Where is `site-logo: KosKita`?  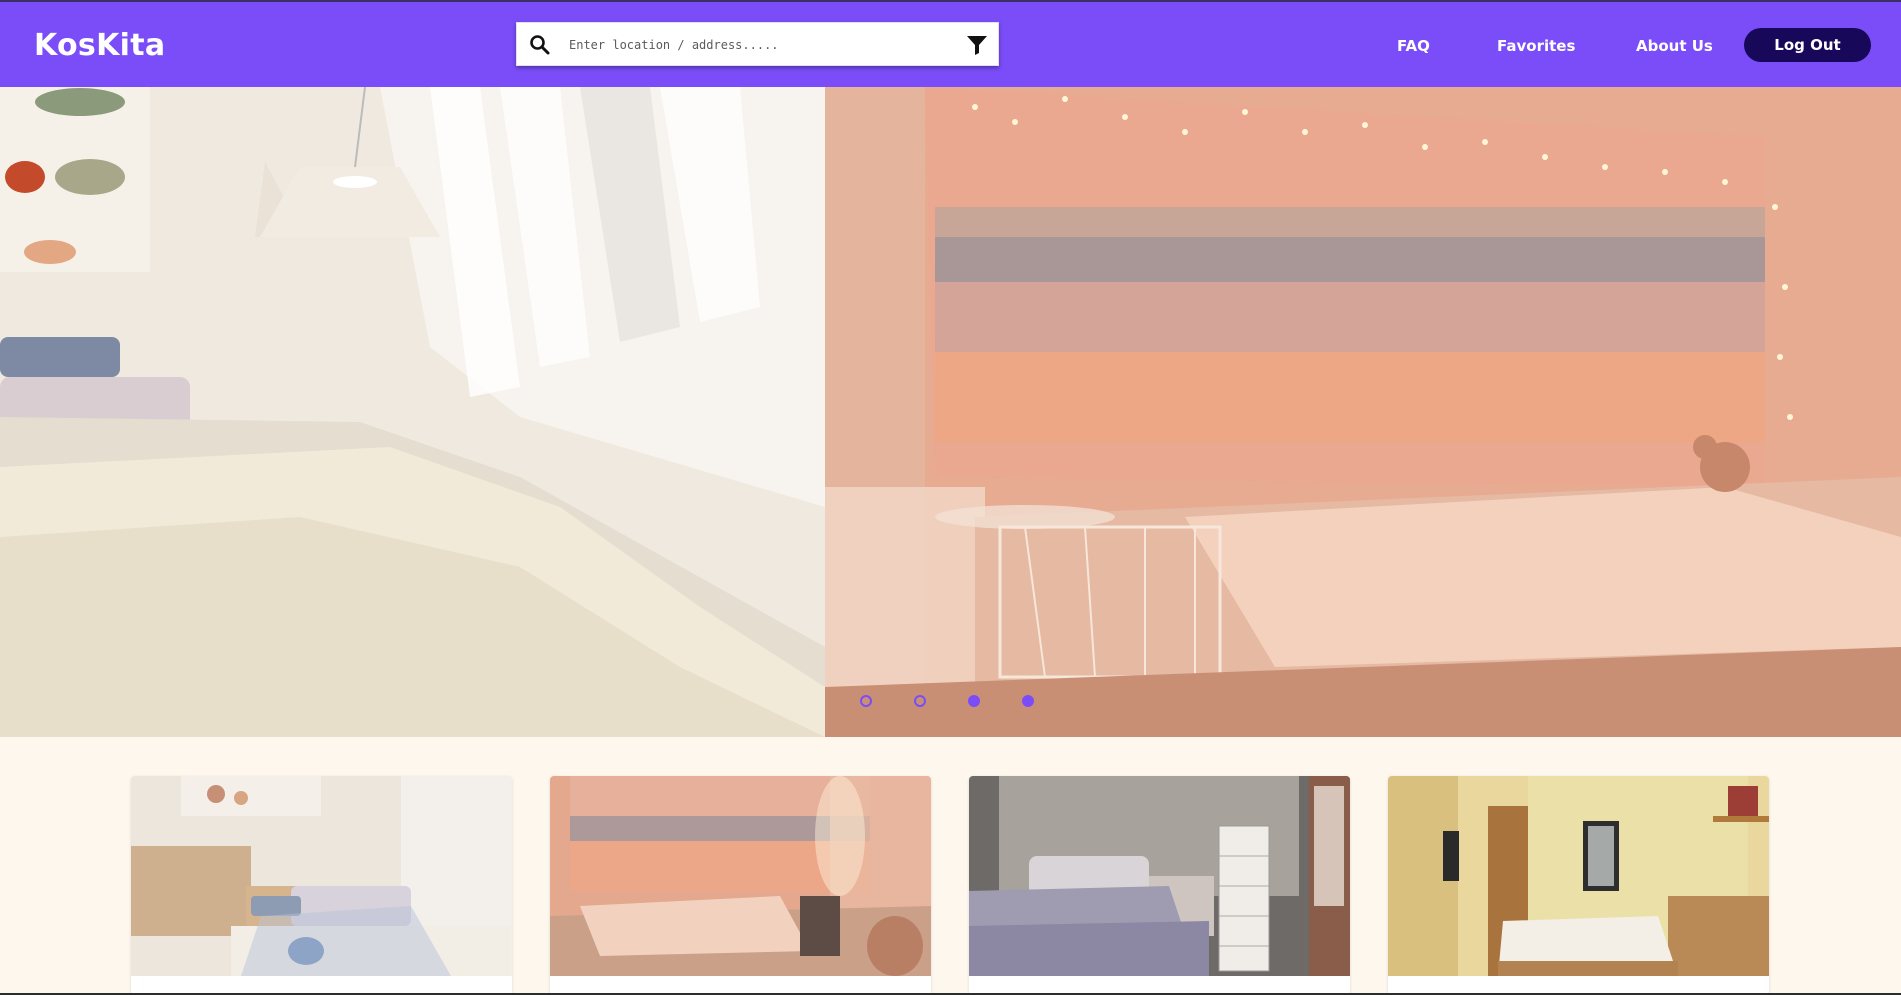 site-logo: KosKita is located at coordinates (99, 45).